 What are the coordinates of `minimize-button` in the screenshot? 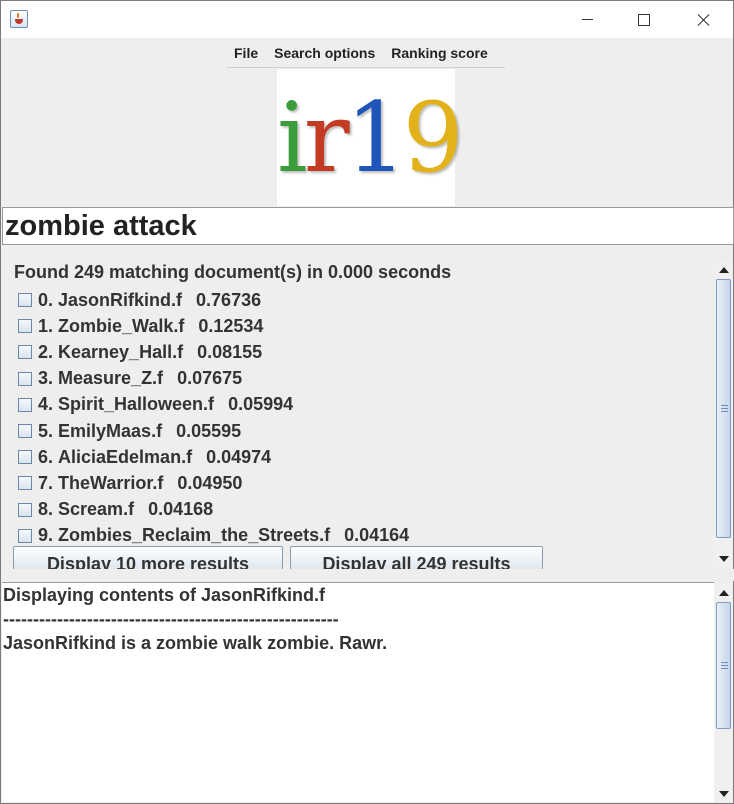 It's located at (587, 19).